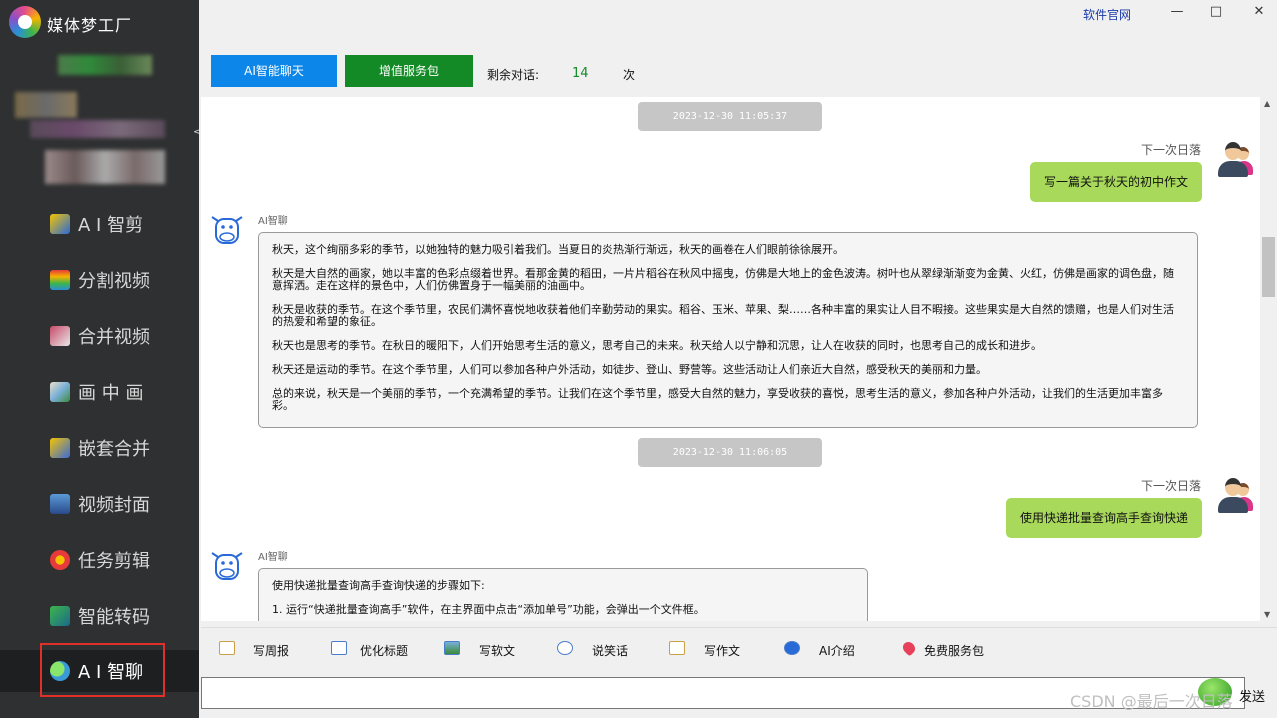 This screenshot has height=718, width=1277. Describe the element at coordinates (60, 616) in the screenshot. I see `transcode-icon` at that location.